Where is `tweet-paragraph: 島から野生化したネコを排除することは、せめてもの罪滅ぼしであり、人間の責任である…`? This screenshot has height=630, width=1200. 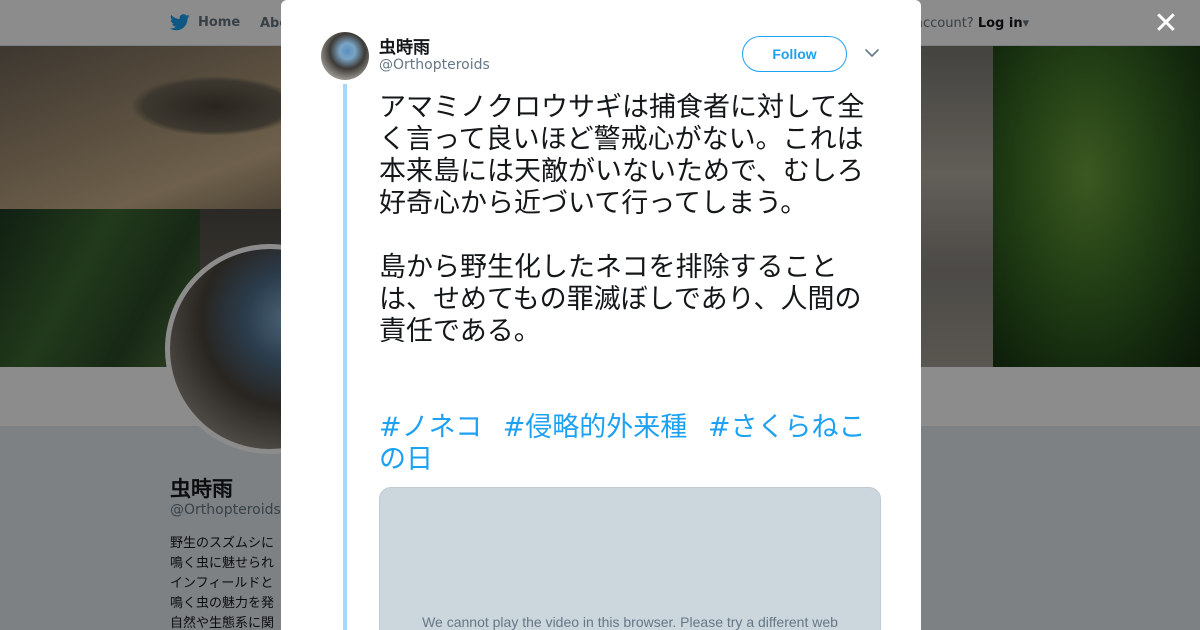
tweet-paragraph: 島から野生化したネコを排除することは、せめてもの罪滅ぼしであり、人間の責任である… is located at coordinates (620, 299).